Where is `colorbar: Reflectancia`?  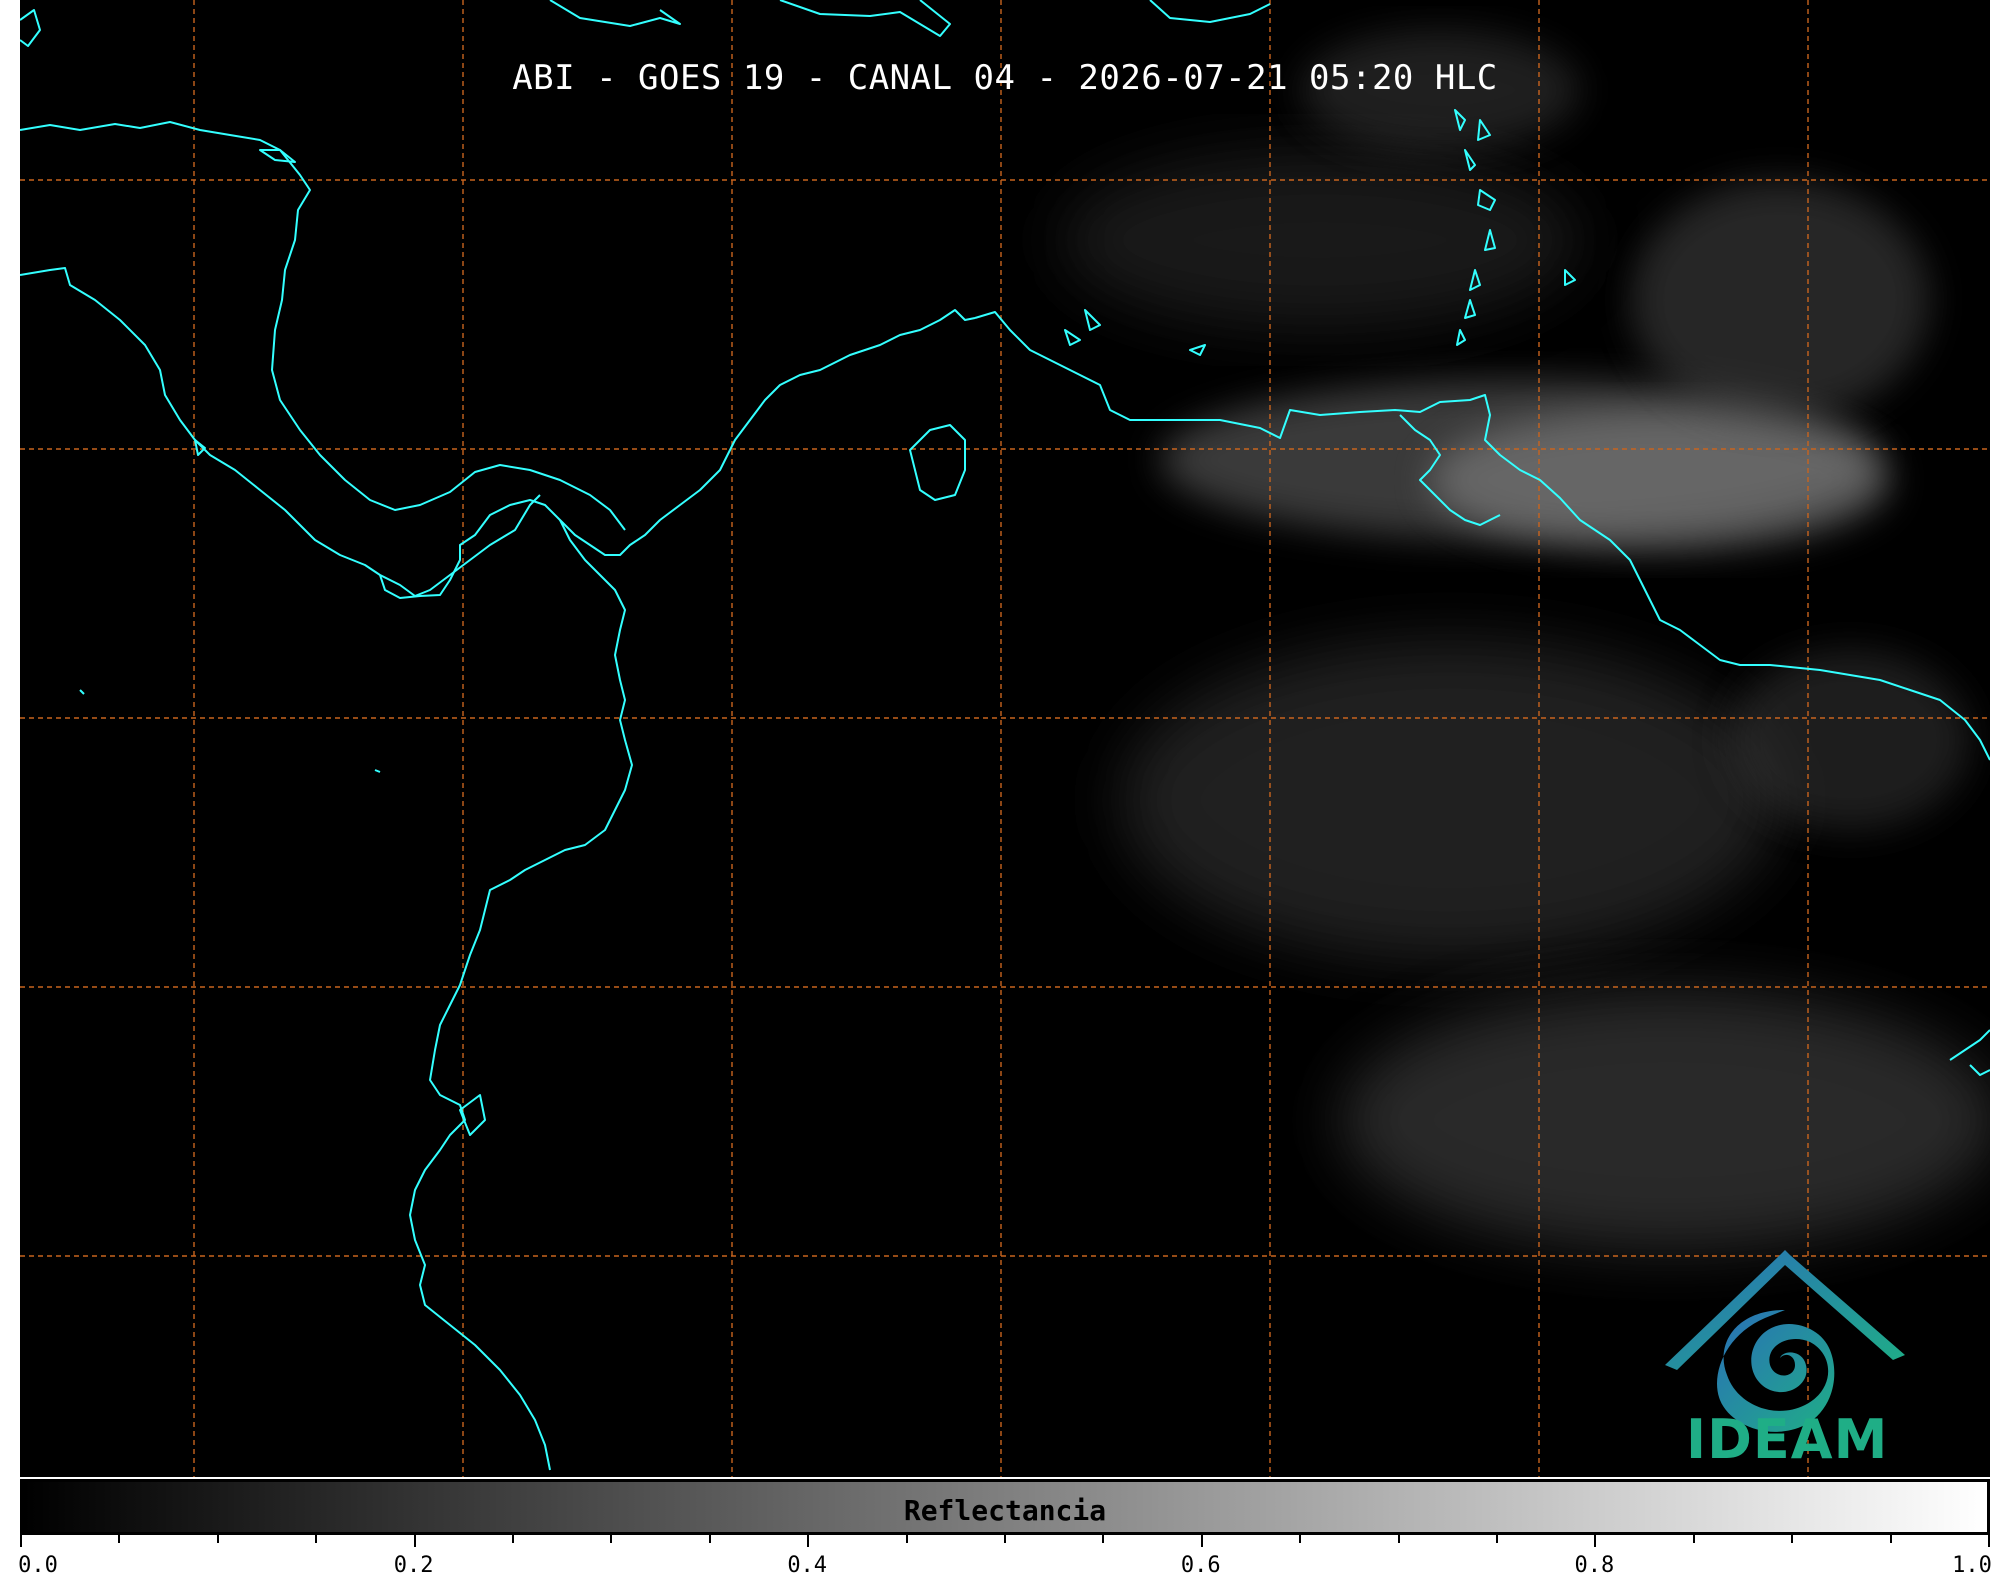
colorbar: Reflectancia is located at coordinates (1005, 1507).